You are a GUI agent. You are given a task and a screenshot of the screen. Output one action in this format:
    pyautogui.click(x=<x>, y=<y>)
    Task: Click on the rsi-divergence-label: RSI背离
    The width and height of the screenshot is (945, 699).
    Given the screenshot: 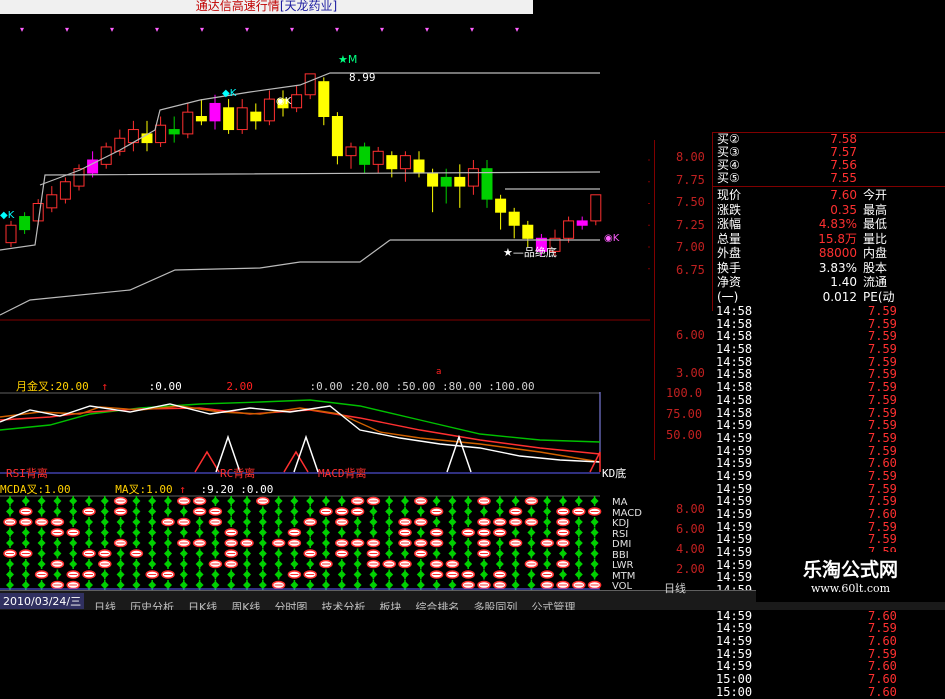 What is the action you would take?
    pyautogui.click(x=27, y=473)
    